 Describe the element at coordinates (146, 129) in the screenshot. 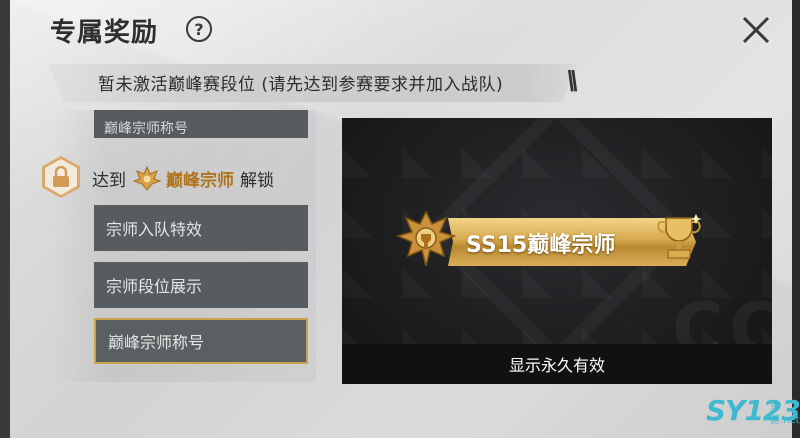

I see `reward-item-partial-label: 巅峰宗师称号` at that location.